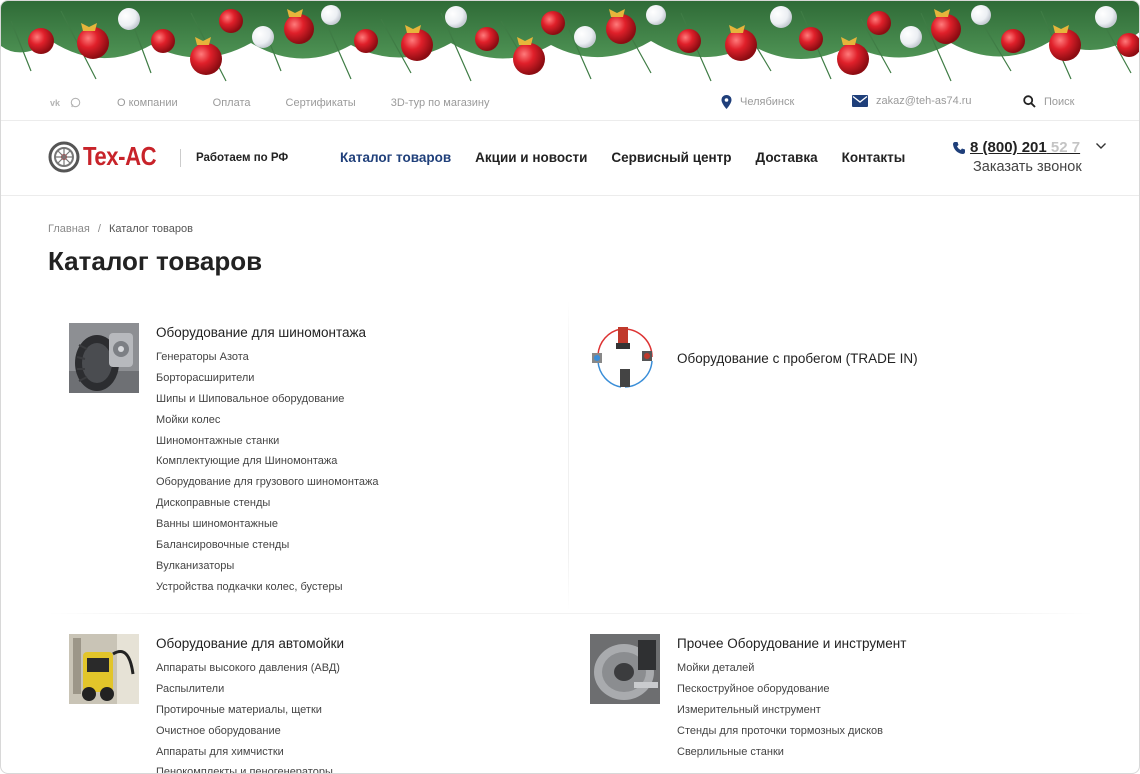 Image resolution: width=1140 pixels, height=774 pixels. I want to click on grid-divider-vertical, so click(568, 456).